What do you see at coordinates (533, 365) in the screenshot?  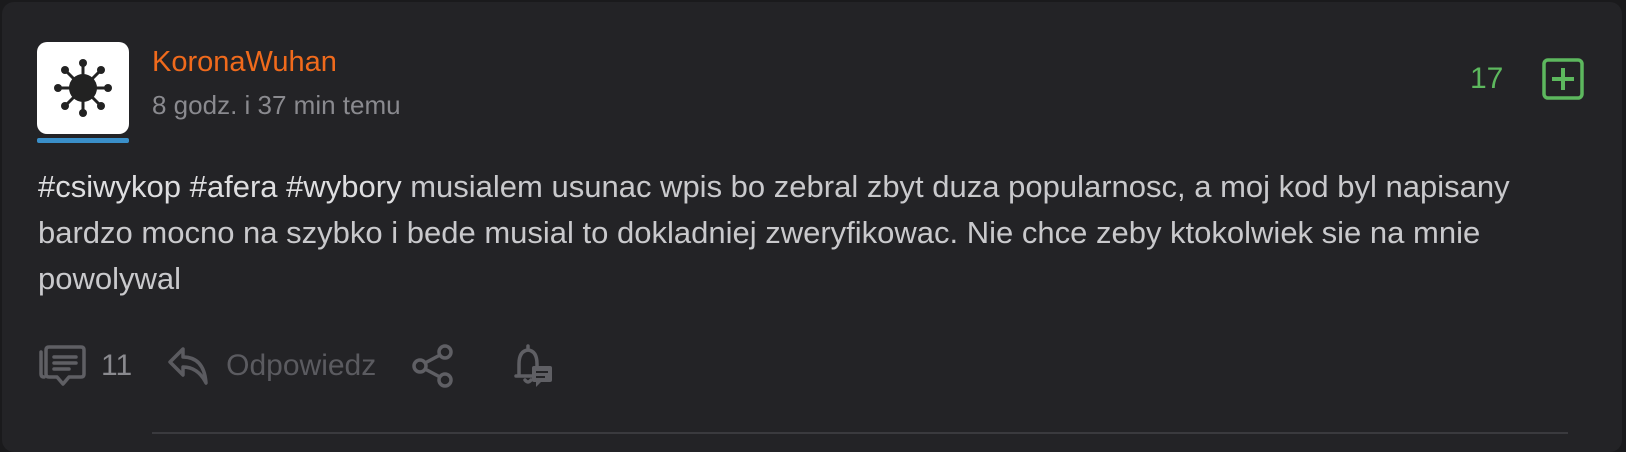 I see `bell-comment-icon` at bounding box center [533, 365].